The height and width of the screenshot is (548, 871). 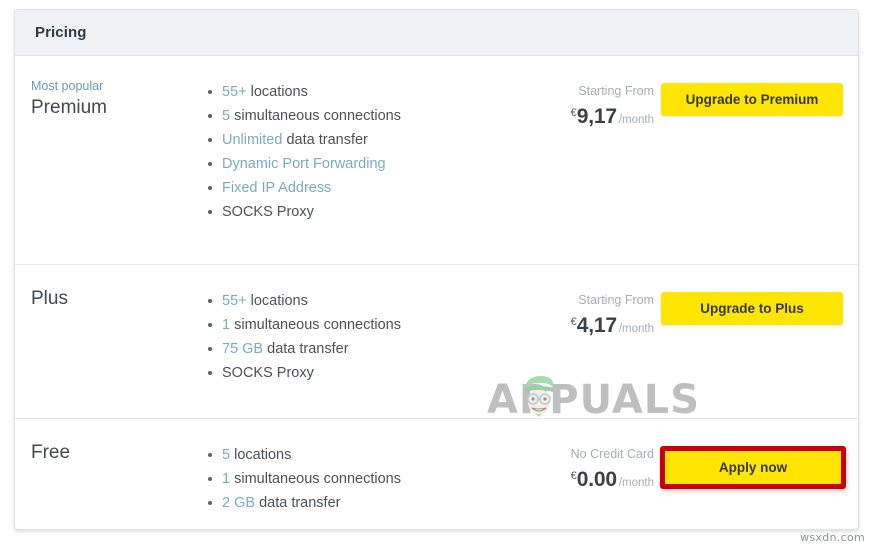 I want to click on price-label: No Credit Card, so click(x=612, y=454).